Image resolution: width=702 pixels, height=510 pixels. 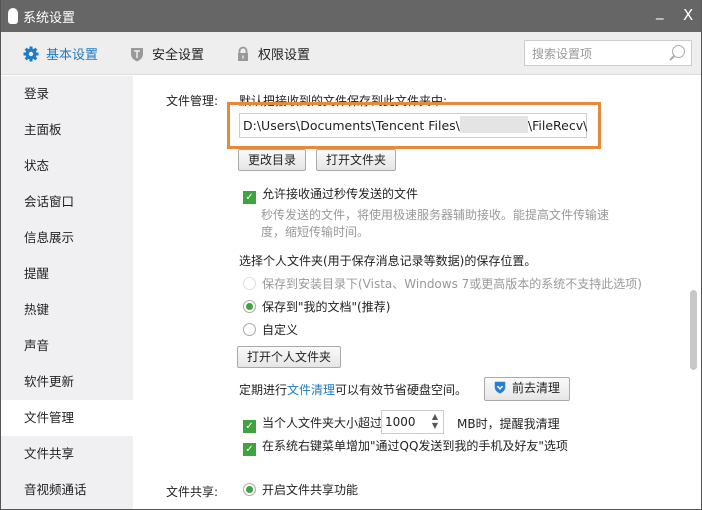 I want to click on size-limit-stepper: 1000 ▲ ▼, so click(x=412, y=422).